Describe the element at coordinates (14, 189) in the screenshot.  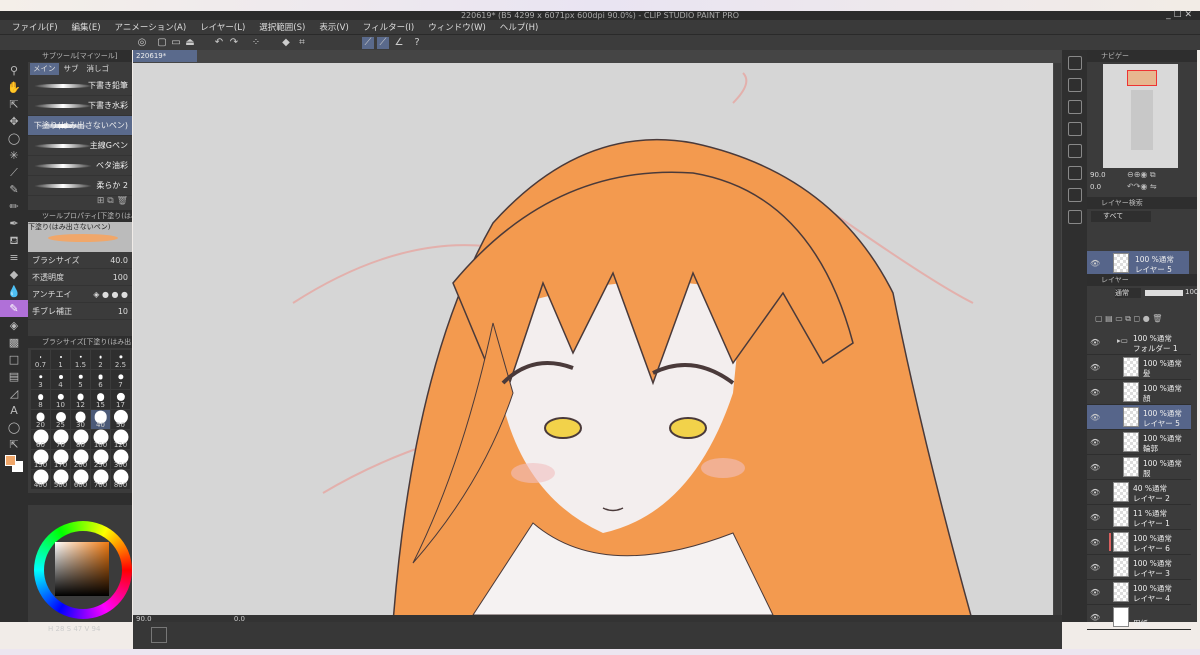
I see `pen-tool-icon: ✎` at that location.